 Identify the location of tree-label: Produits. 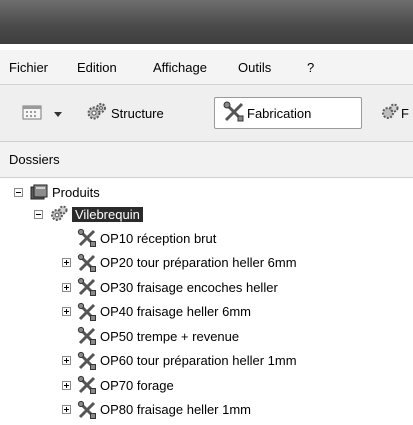
(76, 192).